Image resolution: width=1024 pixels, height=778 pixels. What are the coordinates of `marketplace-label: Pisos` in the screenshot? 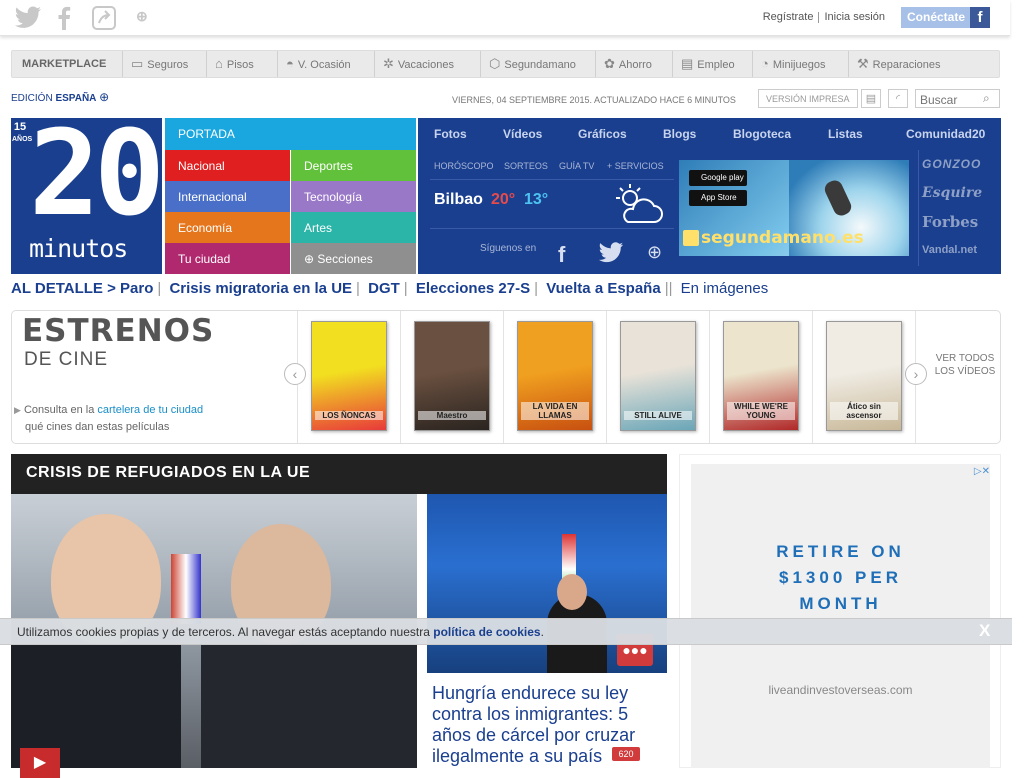 It's located at (240, 65).